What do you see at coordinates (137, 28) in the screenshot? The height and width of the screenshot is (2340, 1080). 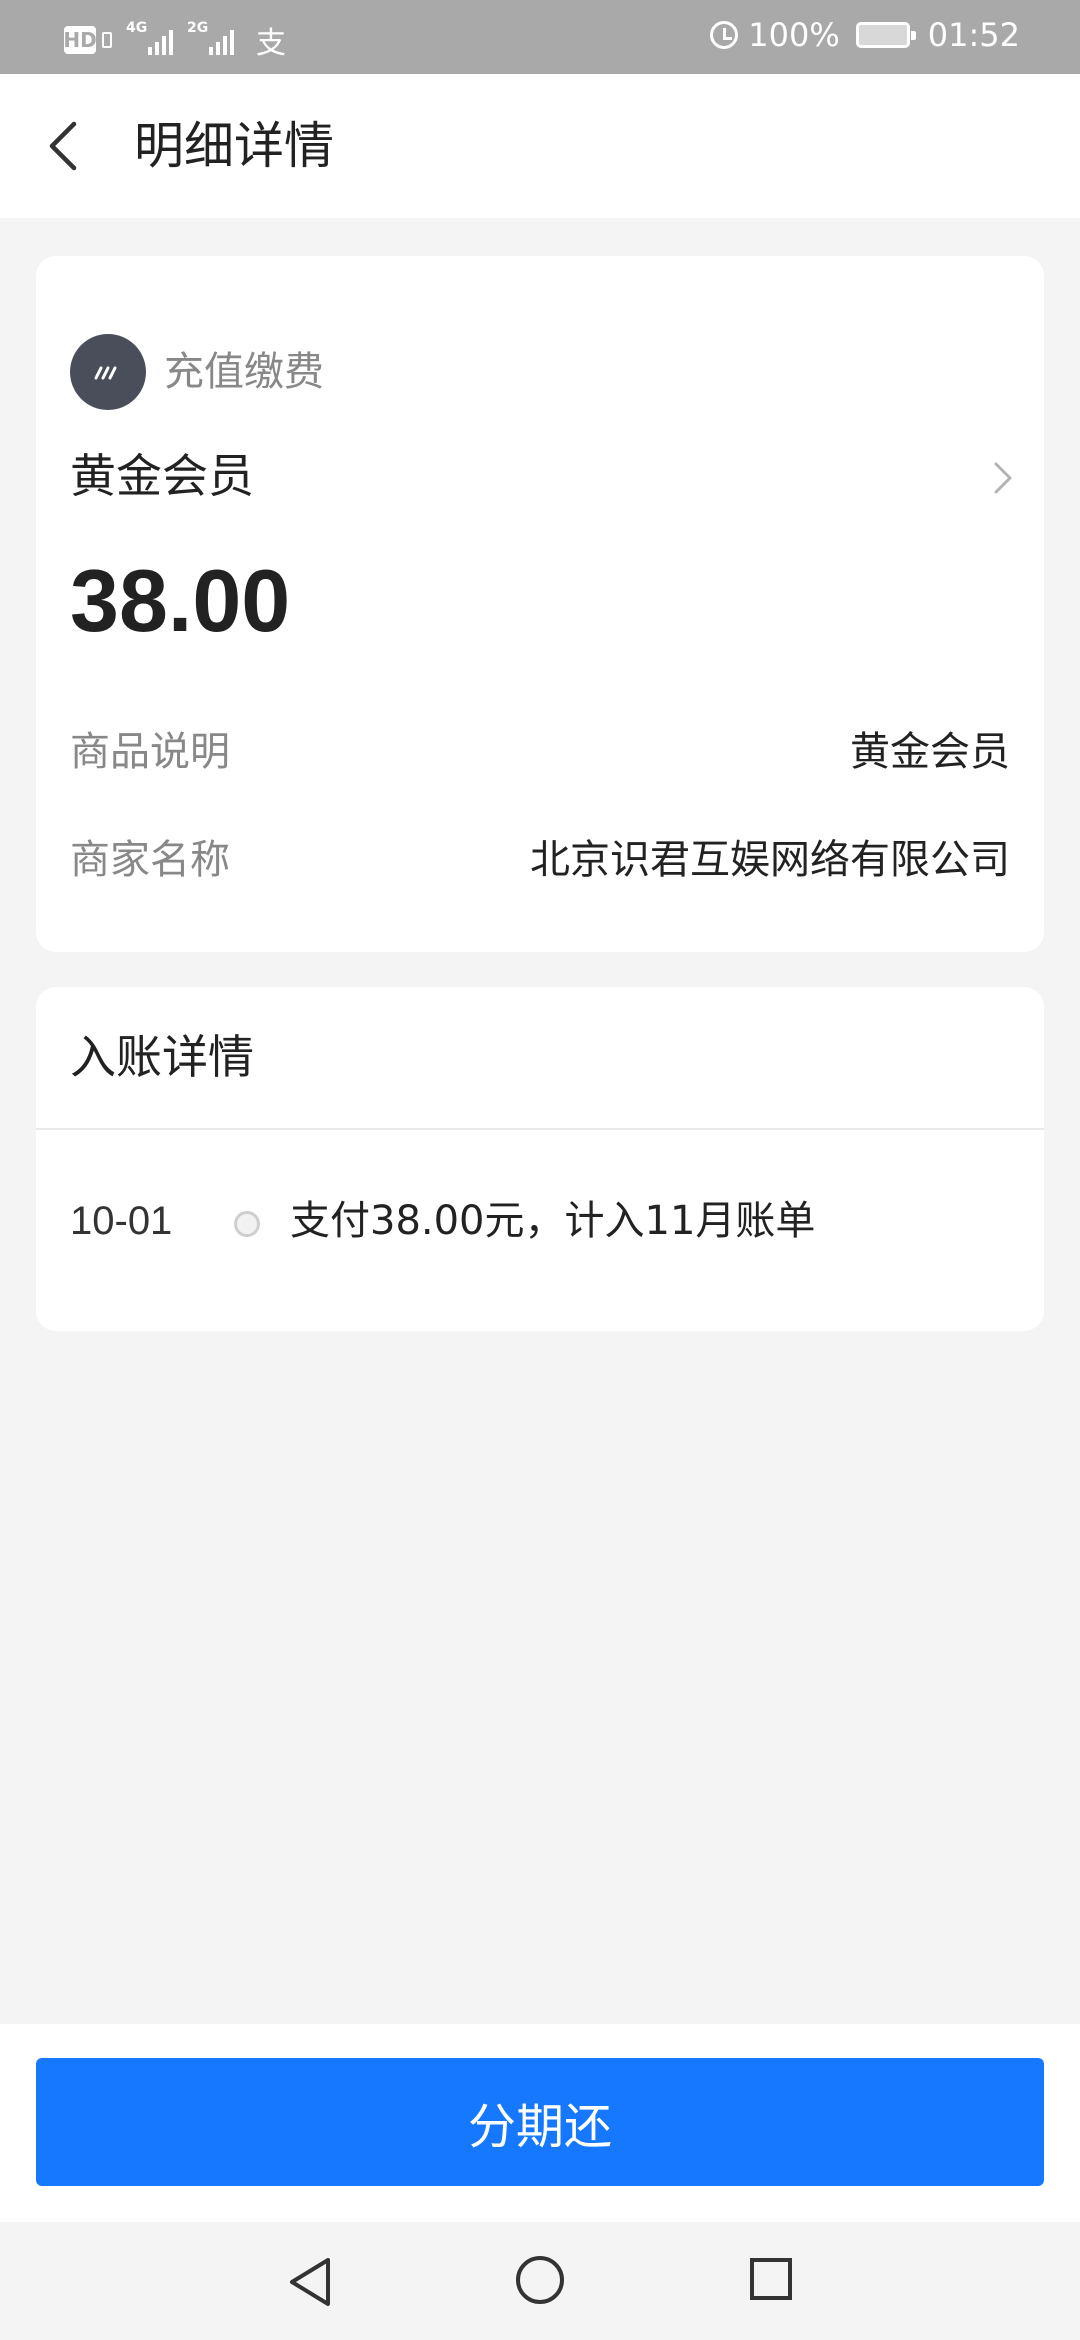 I see `network-type-4g: 4G` at bounding box center [137, 28].